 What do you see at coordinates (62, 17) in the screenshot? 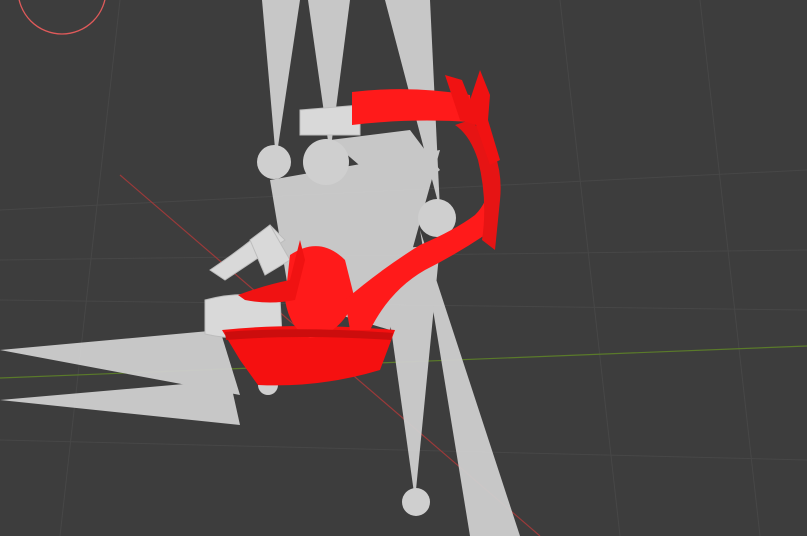
I see `3d-cursor-icon` at bounding box center [62, 17].